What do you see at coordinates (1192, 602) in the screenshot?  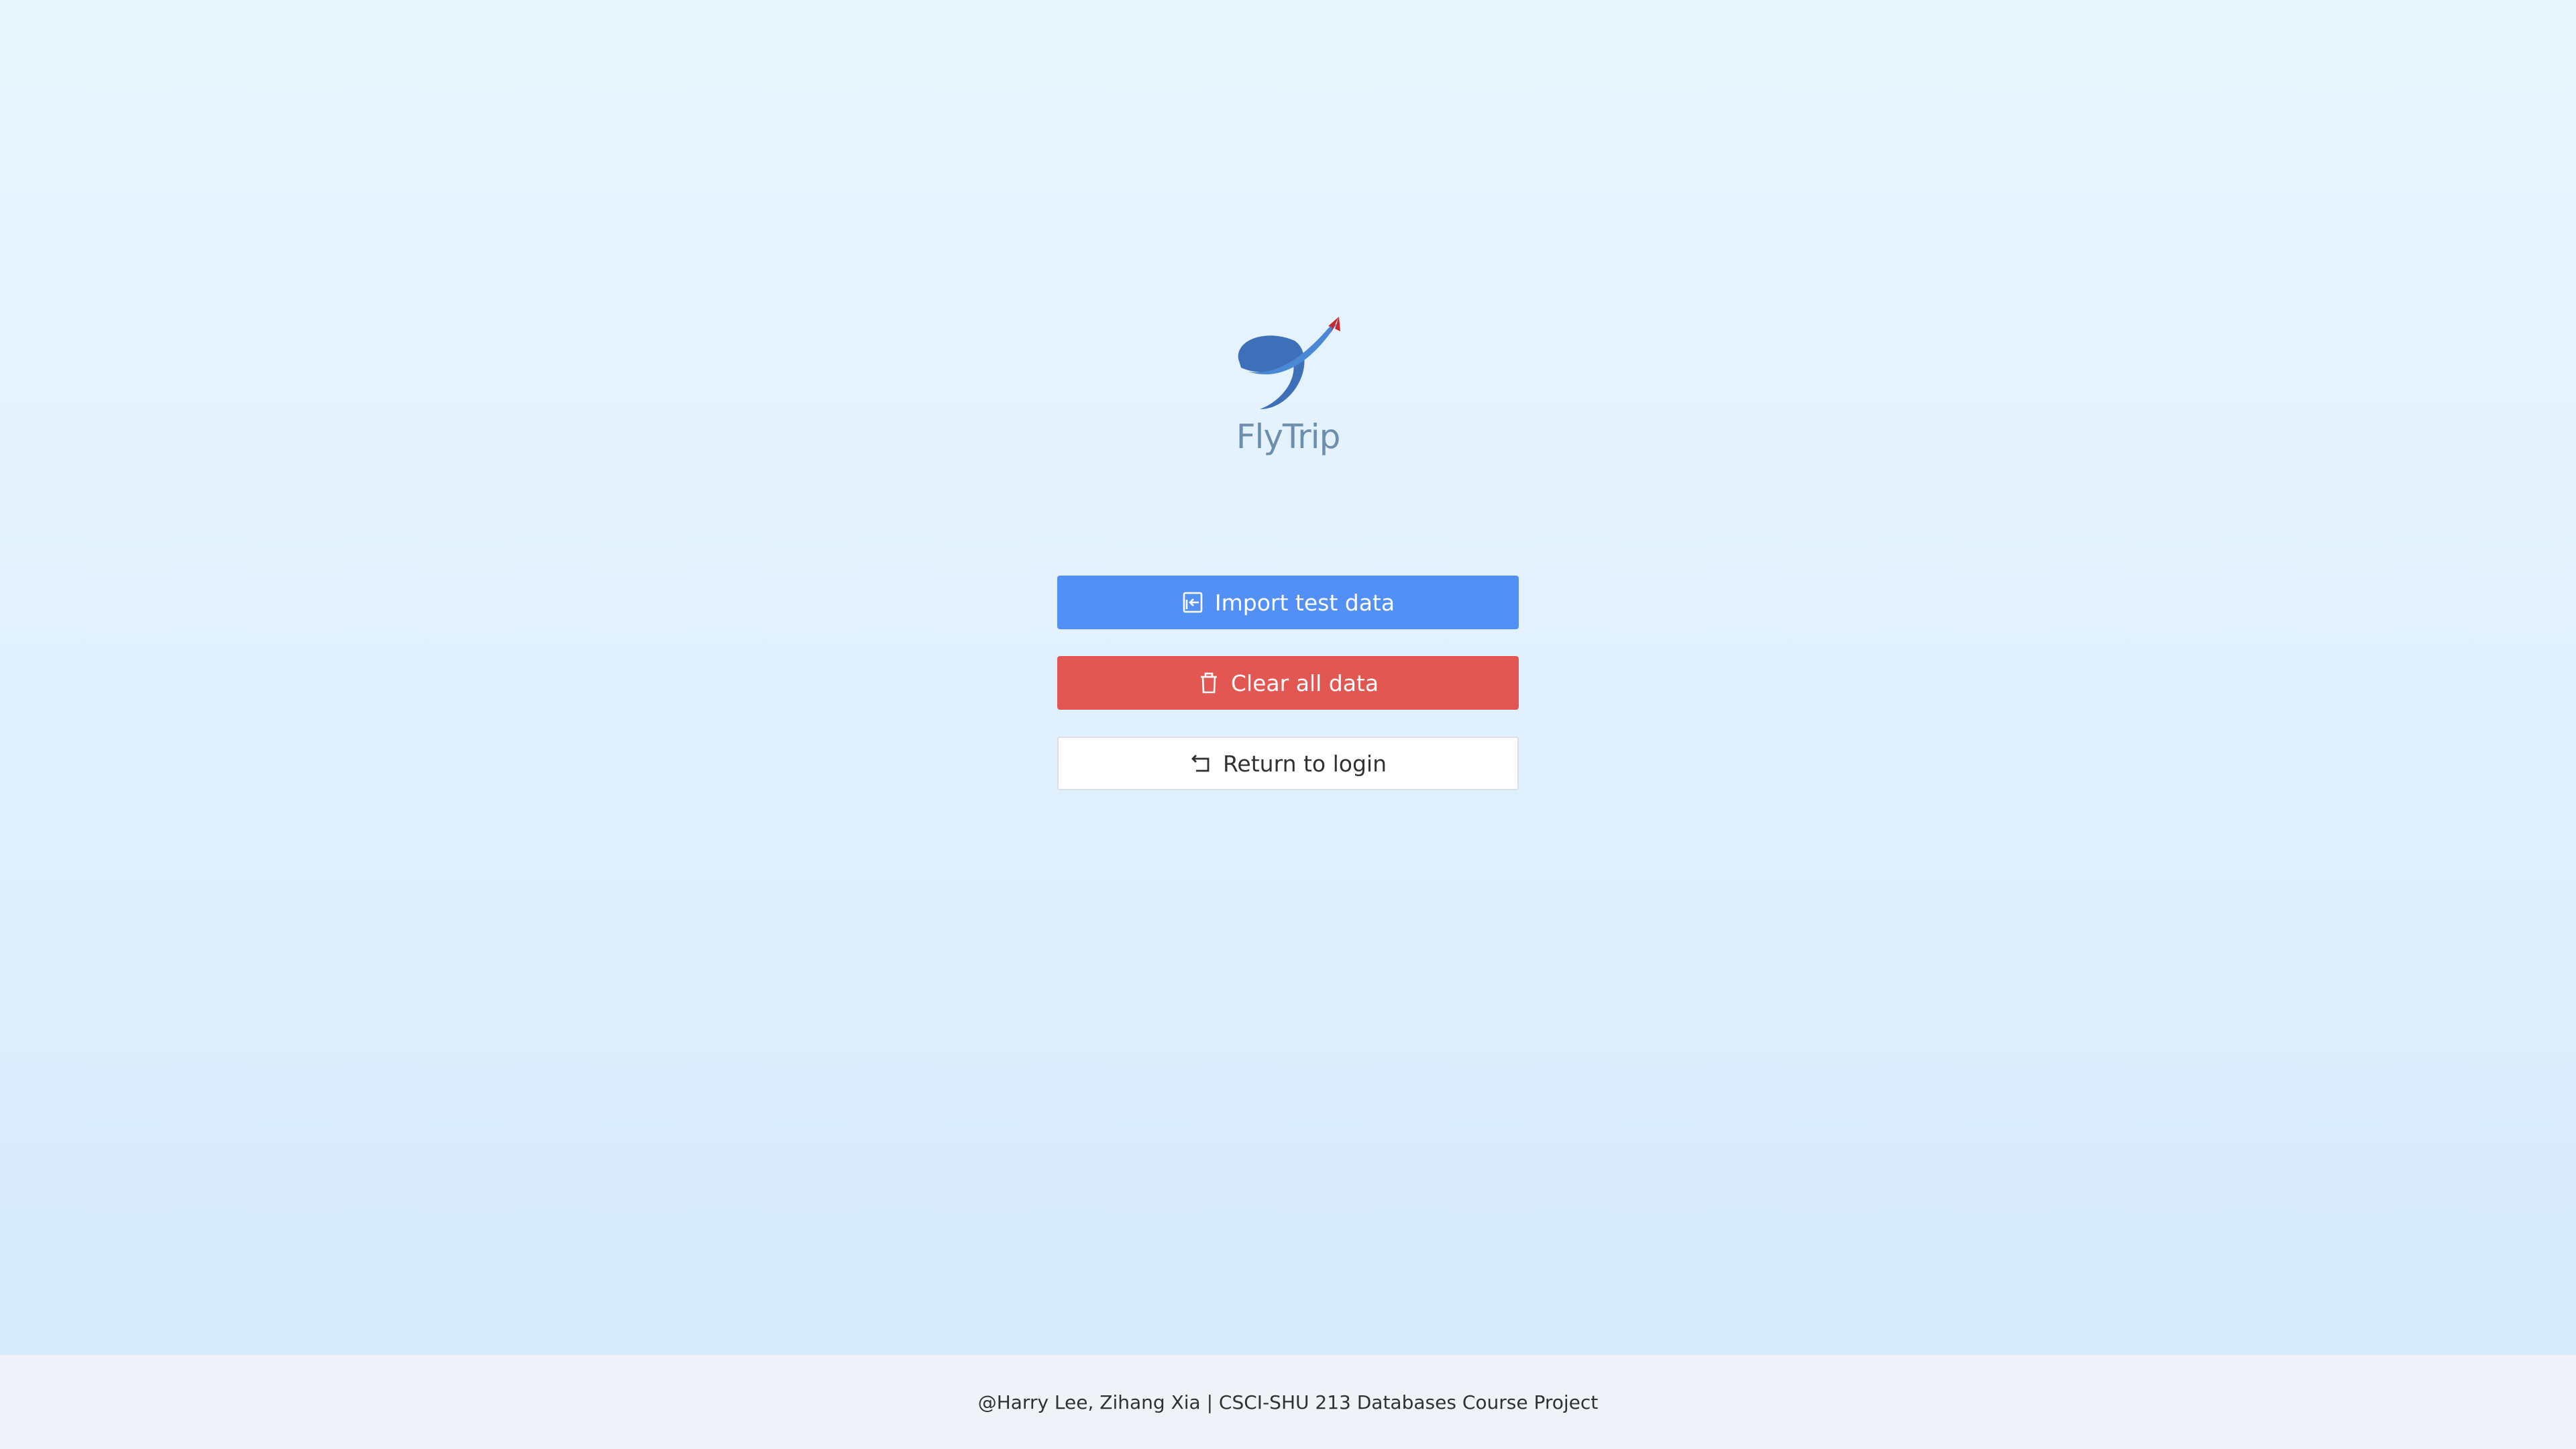 I see `import-icon` at bounding box center [1192, 602].